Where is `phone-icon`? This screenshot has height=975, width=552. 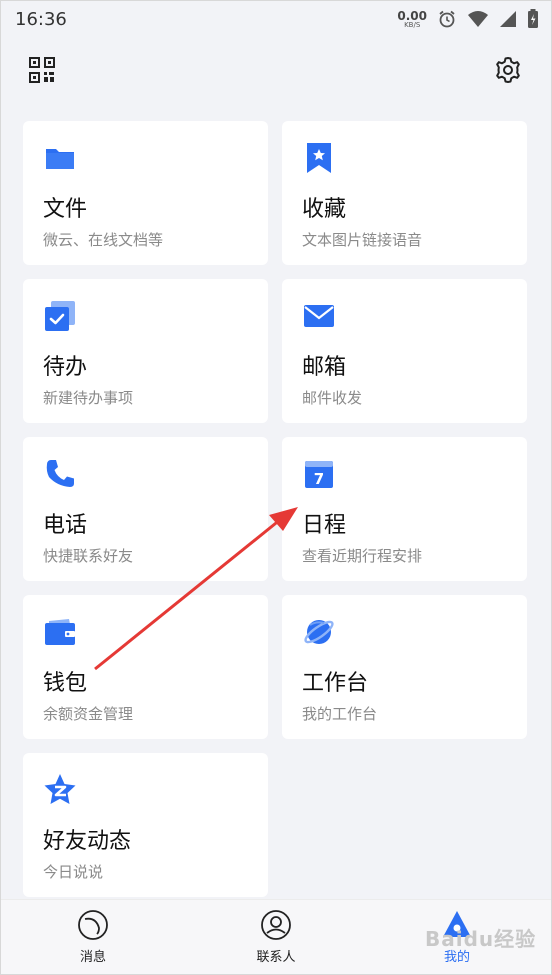
phone-icon is located at coordinates (60, 473).